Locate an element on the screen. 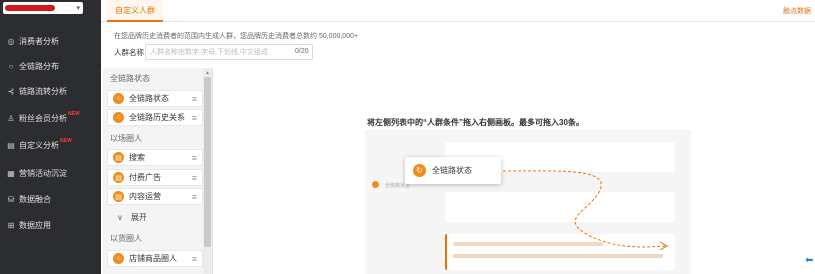 Image resolution: width=815 pixels, height=274 pixels. back-arrow-icon: ⬅ is located at coordinates (809, 260).